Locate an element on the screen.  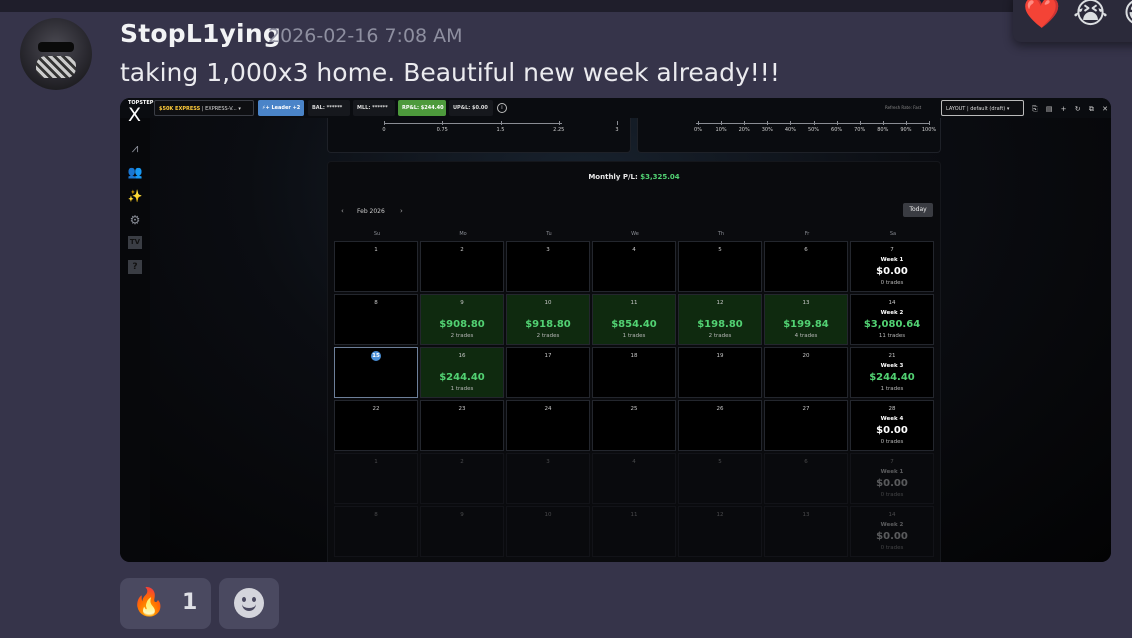
day-pnl: $244.40 is located at coordinates (462, 377).